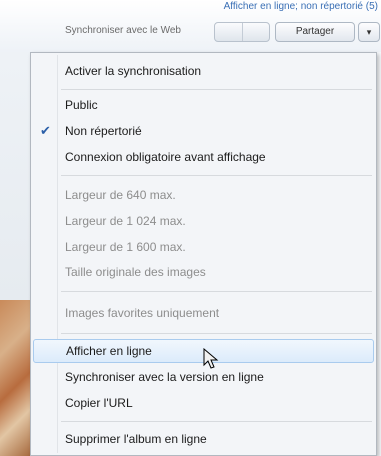 Image resolution: width=381 pixels, height=456 pixels. Describe the element at coordinates (15, 378) in the screenshot. I see `background-photo` at that location.